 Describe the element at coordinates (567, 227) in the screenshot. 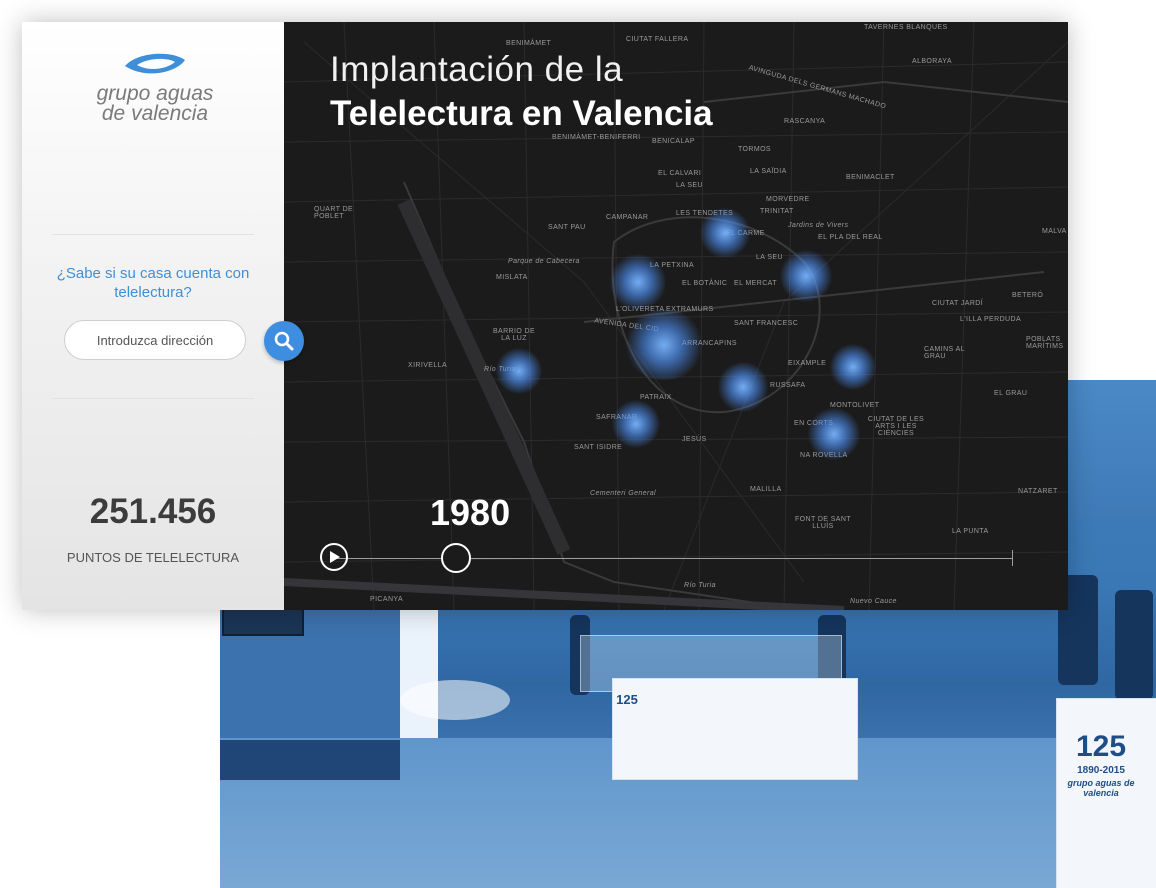

I see `map-label: SANT PAU` at that location.